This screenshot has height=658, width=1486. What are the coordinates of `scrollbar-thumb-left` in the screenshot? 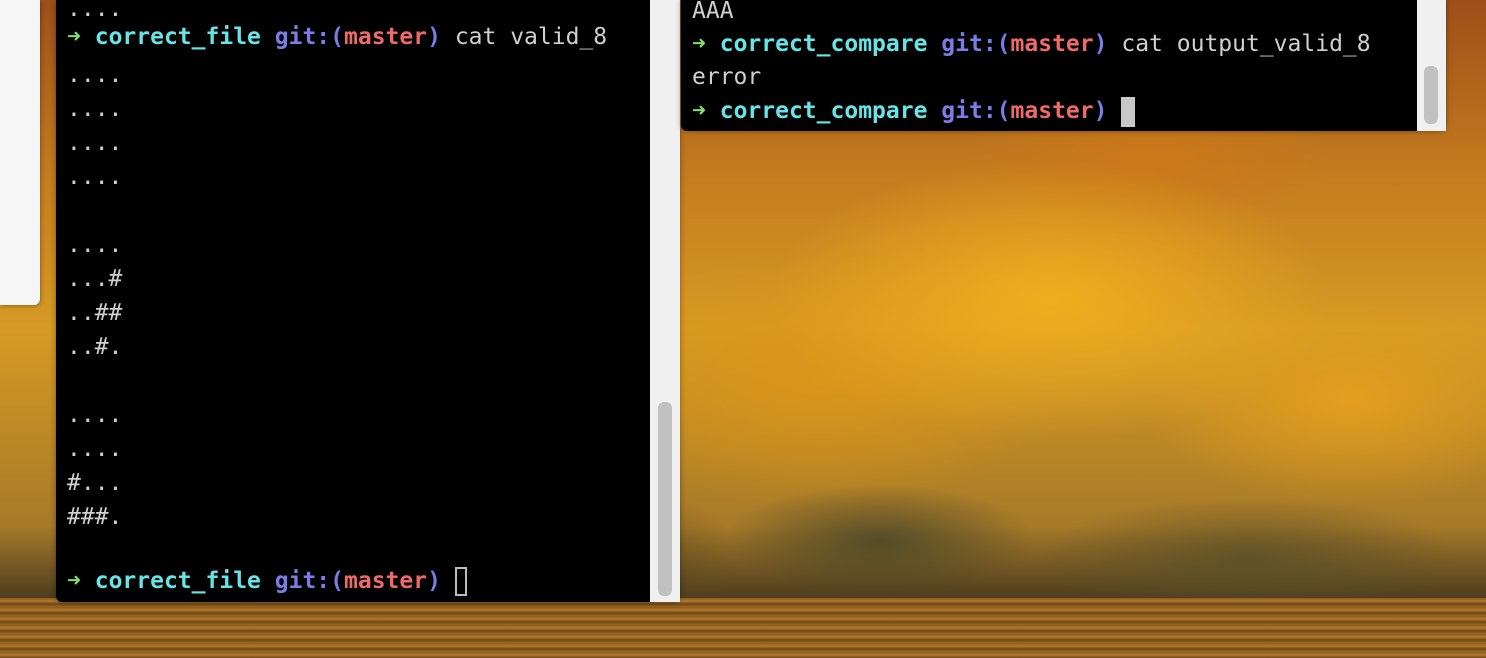 It's located at (665, 499).